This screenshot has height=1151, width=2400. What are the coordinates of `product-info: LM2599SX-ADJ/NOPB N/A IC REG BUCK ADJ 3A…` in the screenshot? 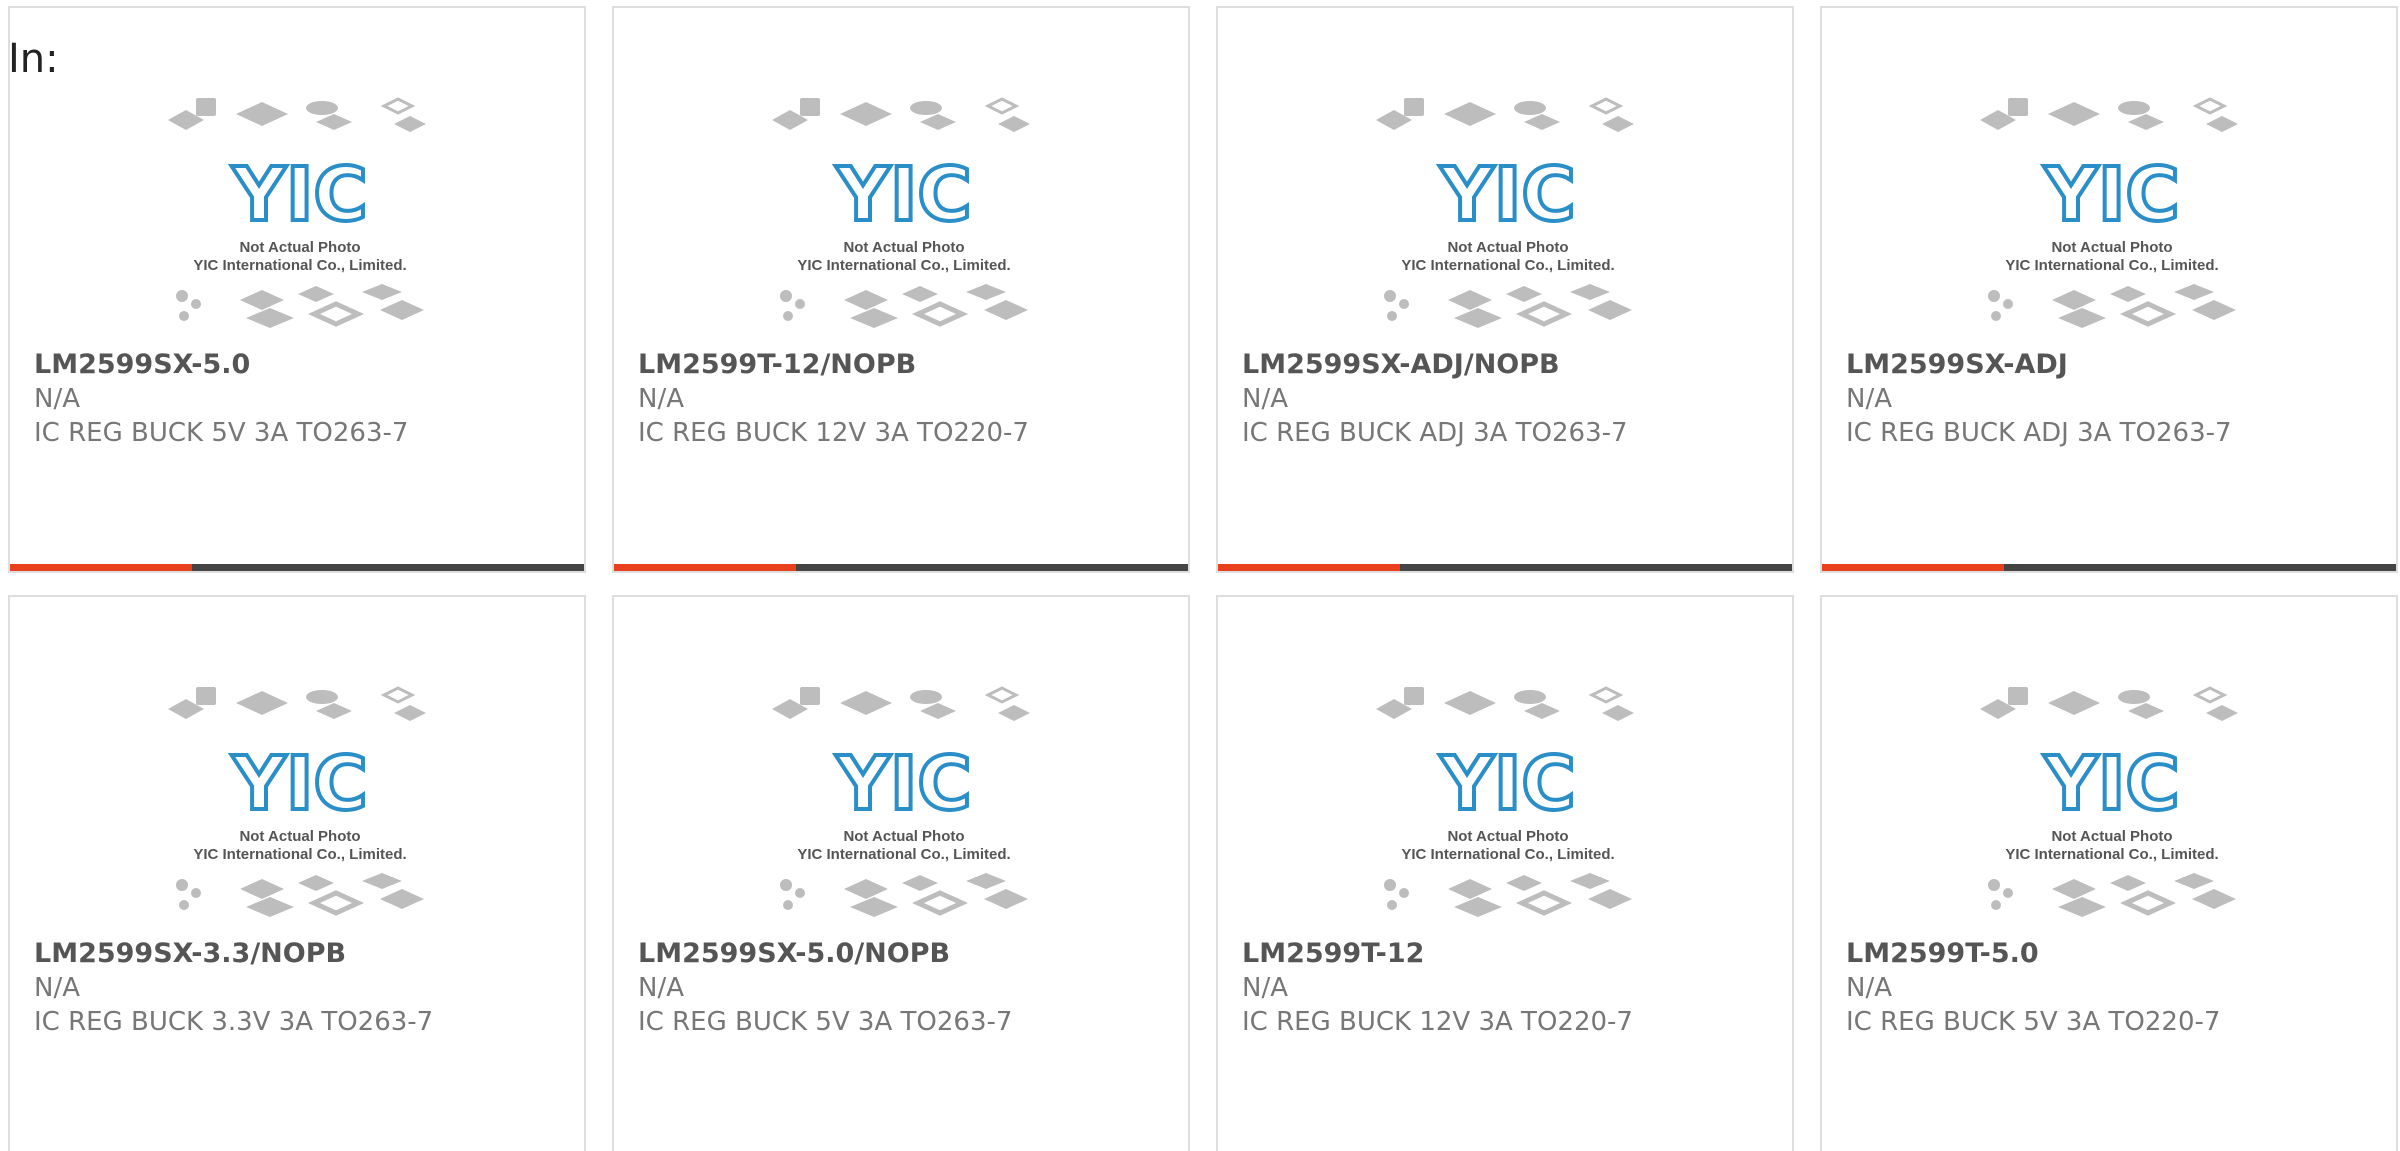 It's located at (1508, 399).